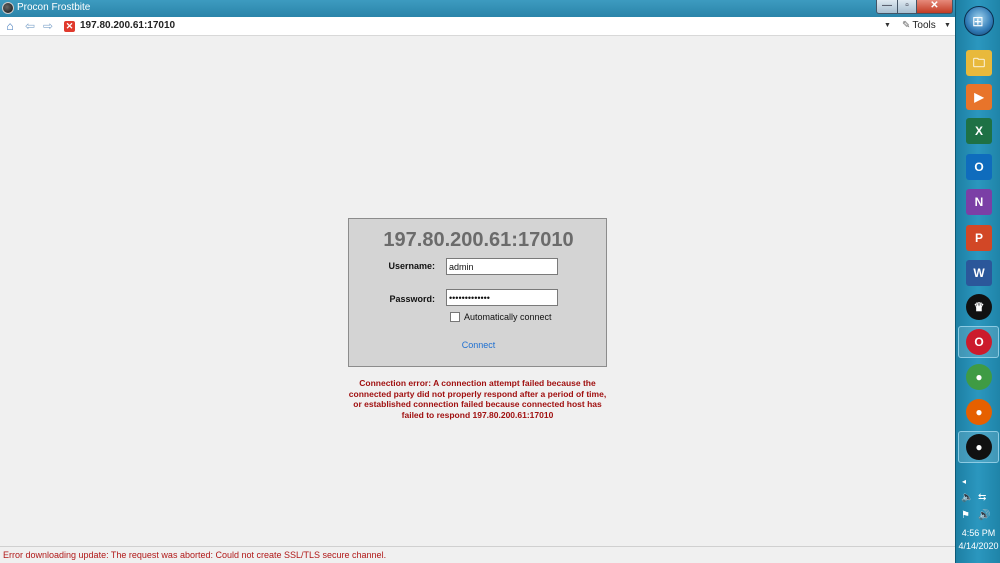 Image resolution: width=1000 pixels, height=563 pixels. I want to click on tools-label: Tools, so click(924, 25).